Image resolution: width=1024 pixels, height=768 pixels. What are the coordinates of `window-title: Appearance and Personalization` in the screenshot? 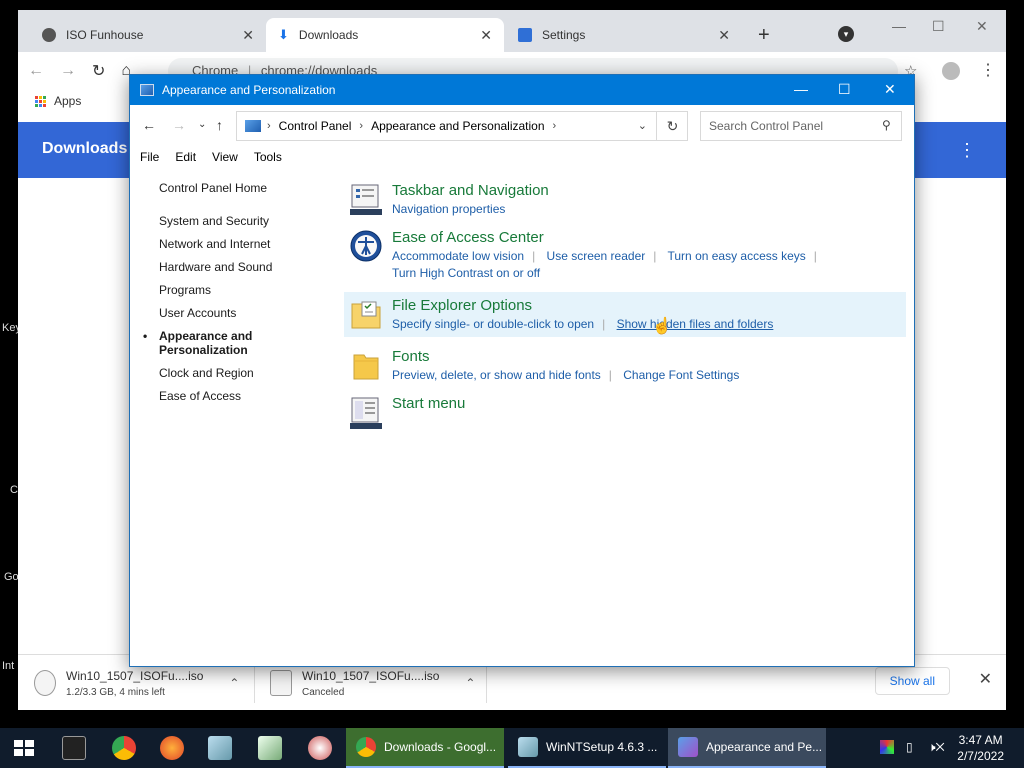 It's located at (249, 90).